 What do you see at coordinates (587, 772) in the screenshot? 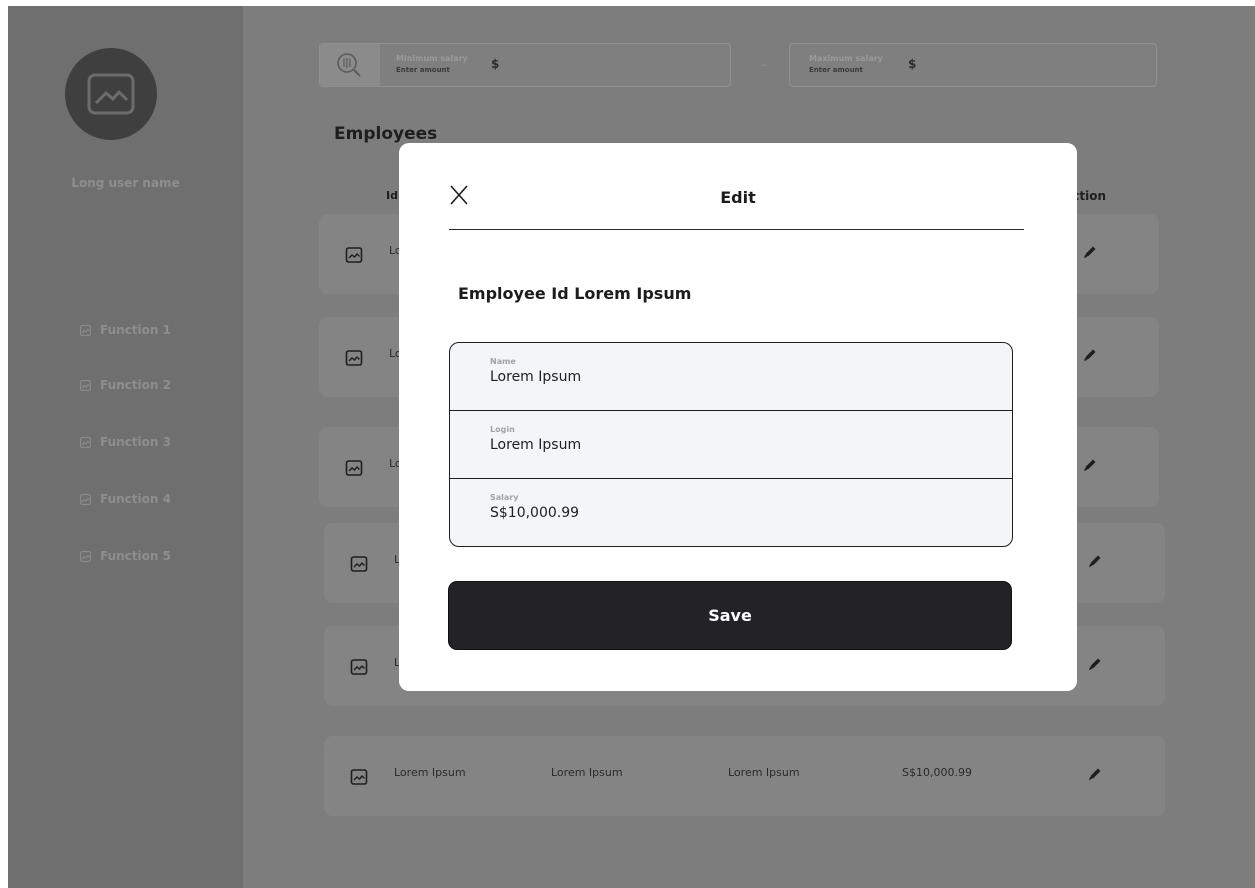
I see `row-name: Lorem Ipsum` at bounding box center [587, 772].